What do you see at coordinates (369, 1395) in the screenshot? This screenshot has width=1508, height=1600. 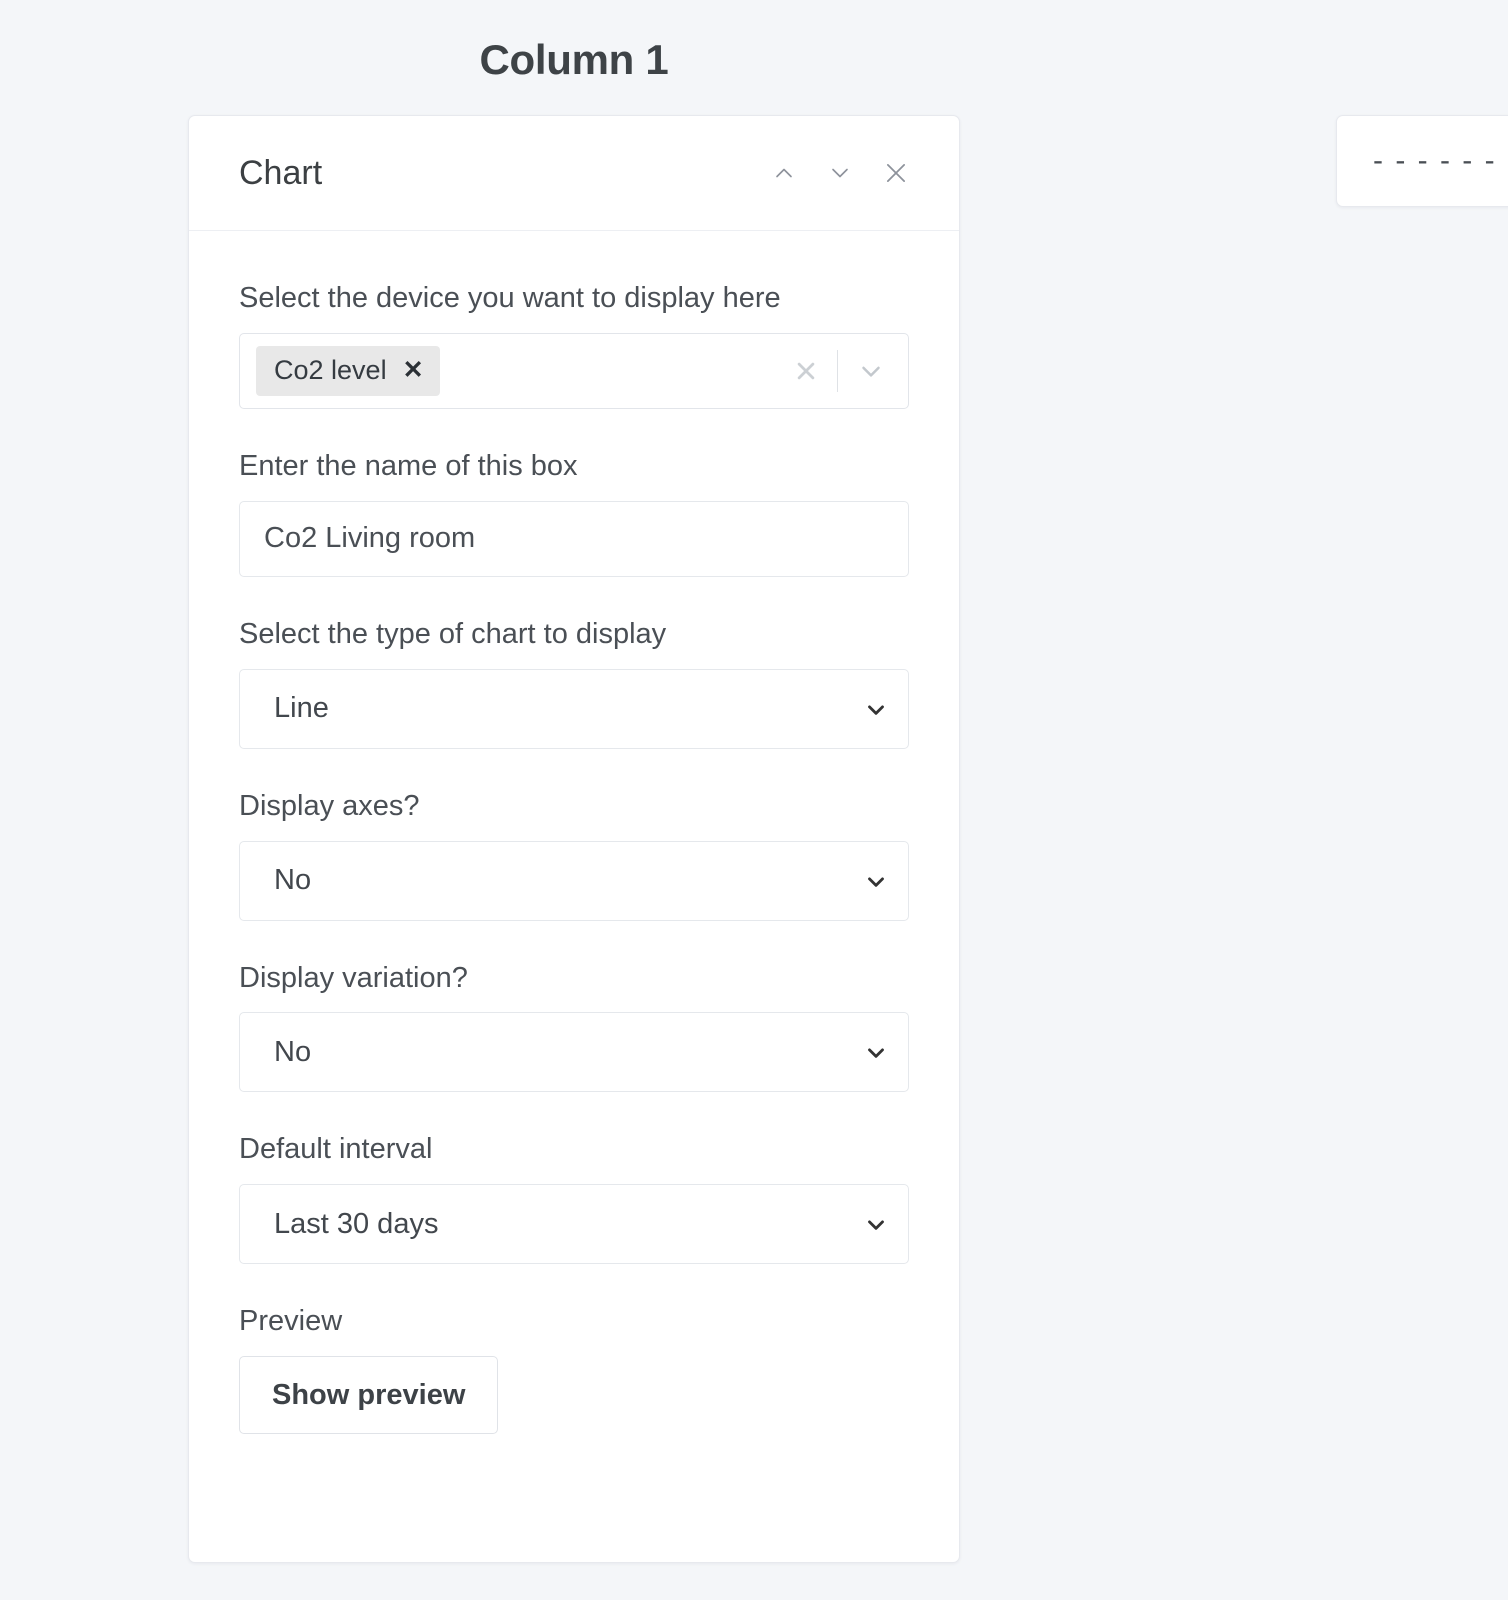 I see `show-preview-button: Show preview` at bounding box center [369, 1395].